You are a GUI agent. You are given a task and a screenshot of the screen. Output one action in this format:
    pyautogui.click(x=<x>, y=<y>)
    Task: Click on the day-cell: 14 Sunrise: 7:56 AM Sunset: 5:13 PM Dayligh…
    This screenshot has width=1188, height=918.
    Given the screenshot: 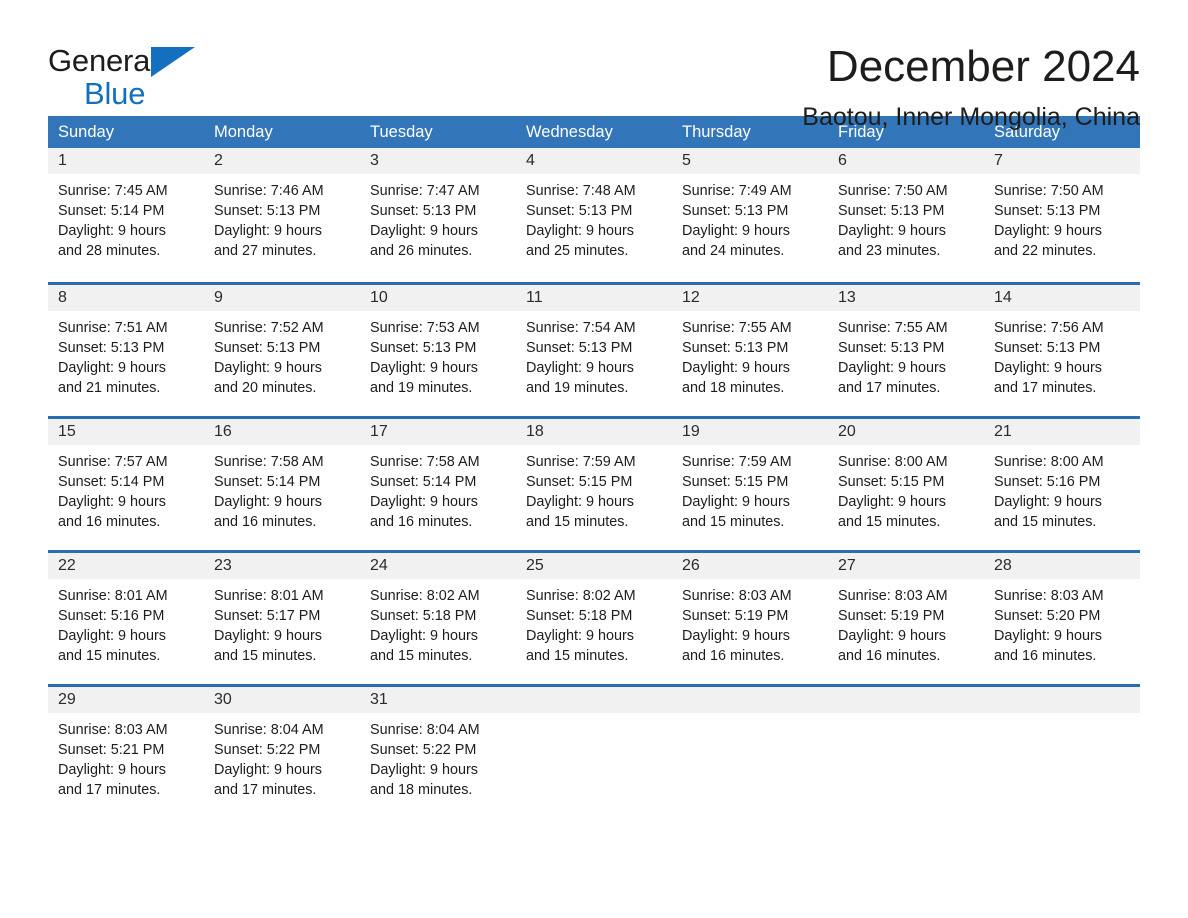 What is the action you would take?
    pyautogui.click(x=1062, y=345)
    